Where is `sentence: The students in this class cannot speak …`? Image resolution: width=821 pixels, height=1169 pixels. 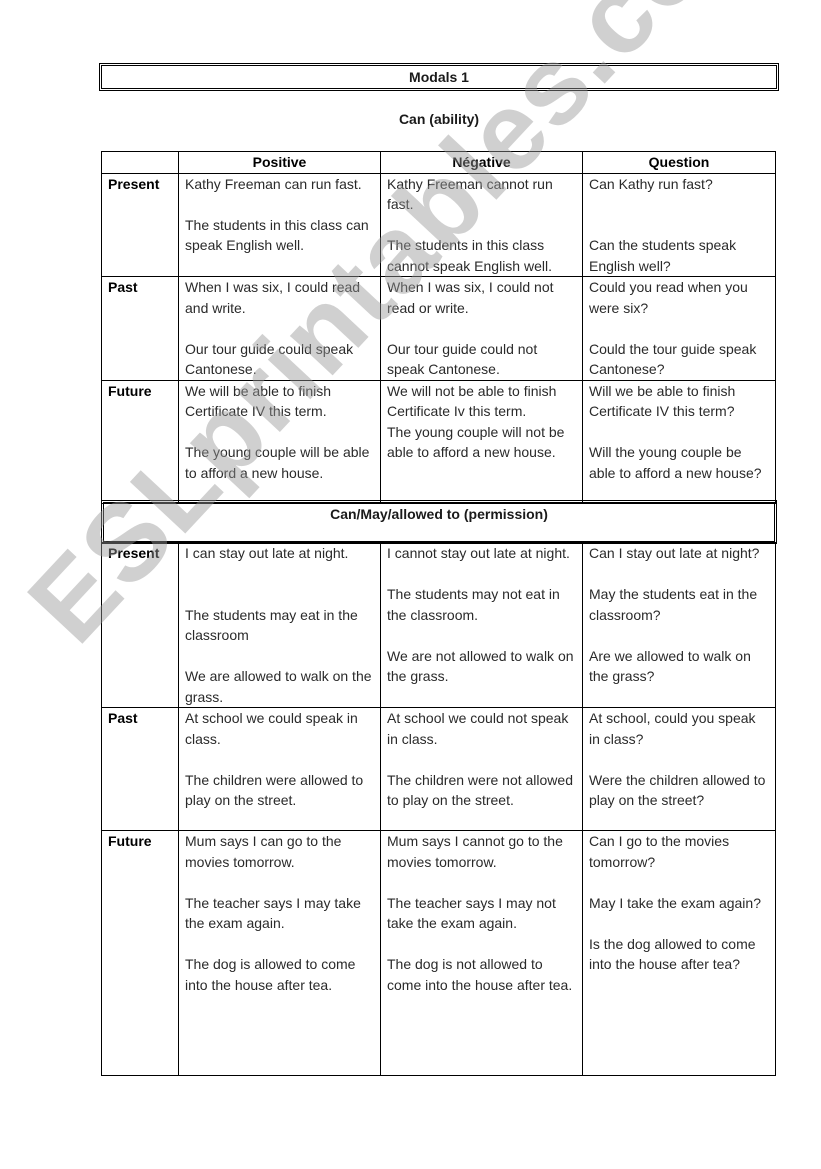
sentence: The students in this class cannot speak … is located at coordinates (469, 255).